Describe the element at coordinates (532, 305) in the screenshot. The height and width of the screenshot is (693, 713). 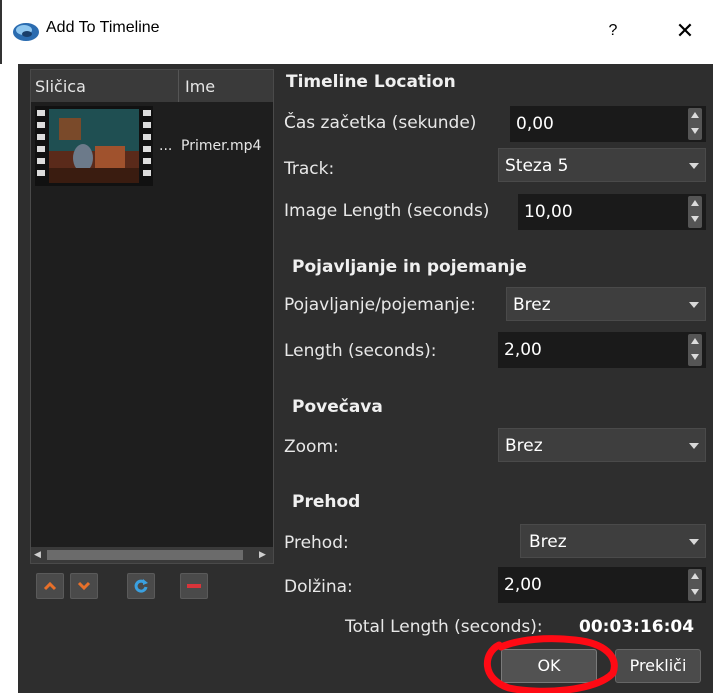
I see `fade-value: Brez` at that location.